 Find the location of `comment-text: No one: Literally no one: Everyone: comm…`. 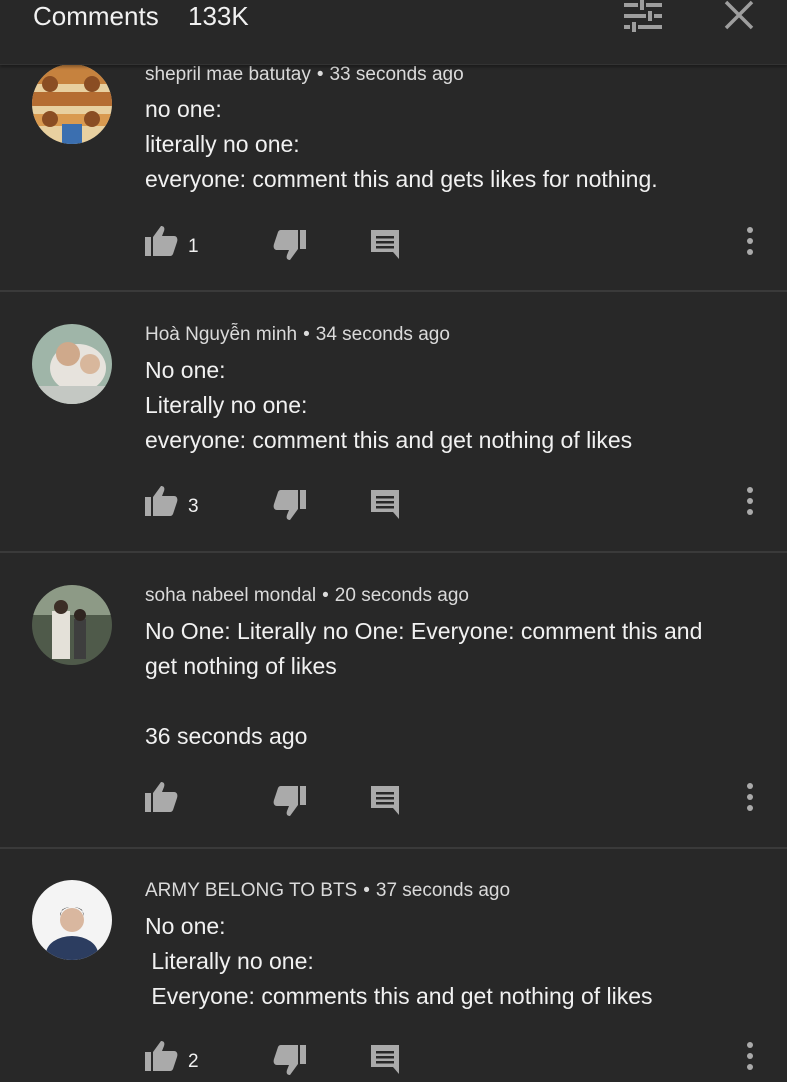

comment-text: No one: Literally no one: Everyone: comm… is located at coordinates (399, 961).